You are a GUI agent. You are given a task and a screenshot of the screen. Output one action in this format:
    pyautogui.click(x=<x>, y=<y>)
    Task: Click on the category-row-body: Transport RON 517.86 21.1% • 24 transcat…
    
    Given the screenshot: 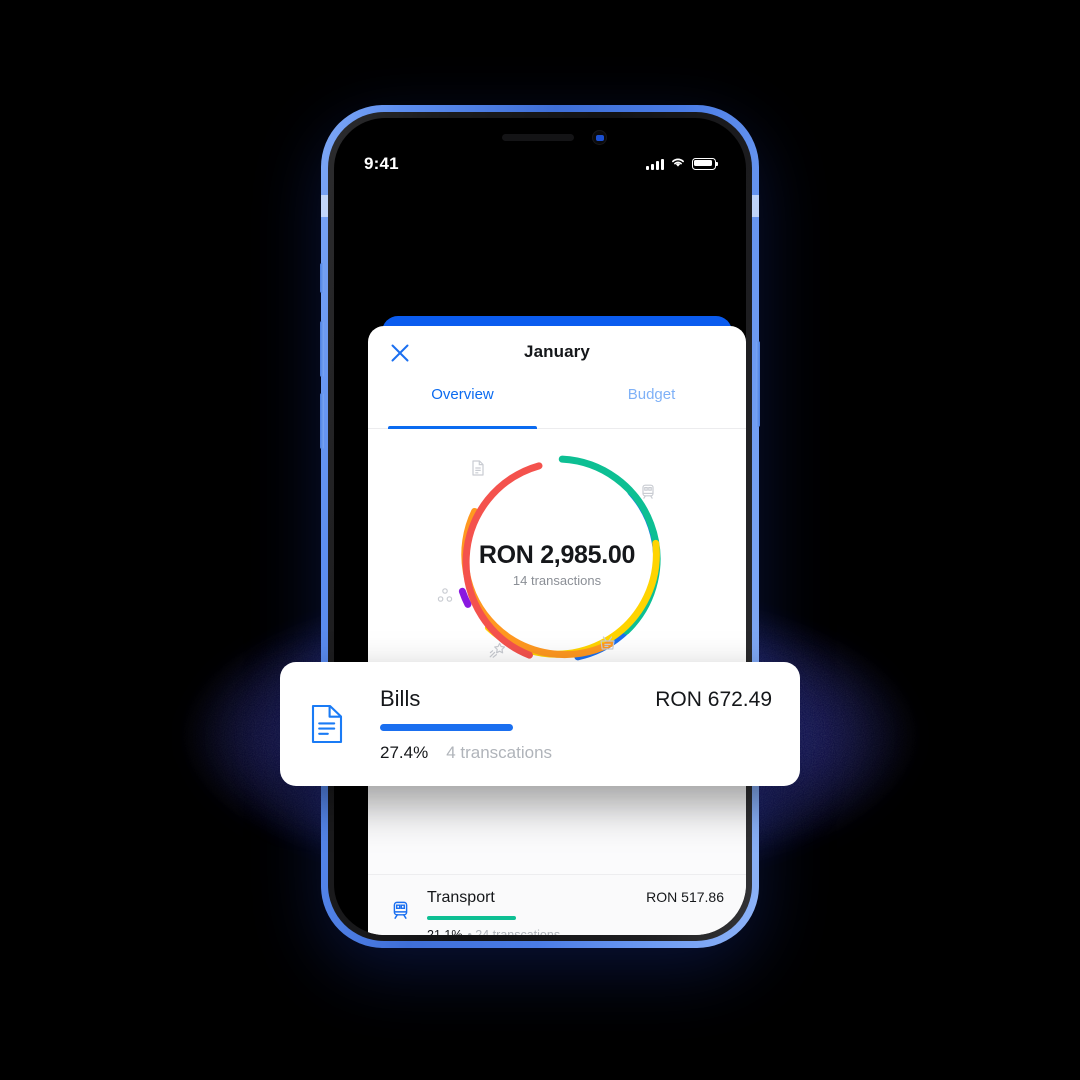 What is the action you would take?
    pyautogui.click(x=575, y=912)
    